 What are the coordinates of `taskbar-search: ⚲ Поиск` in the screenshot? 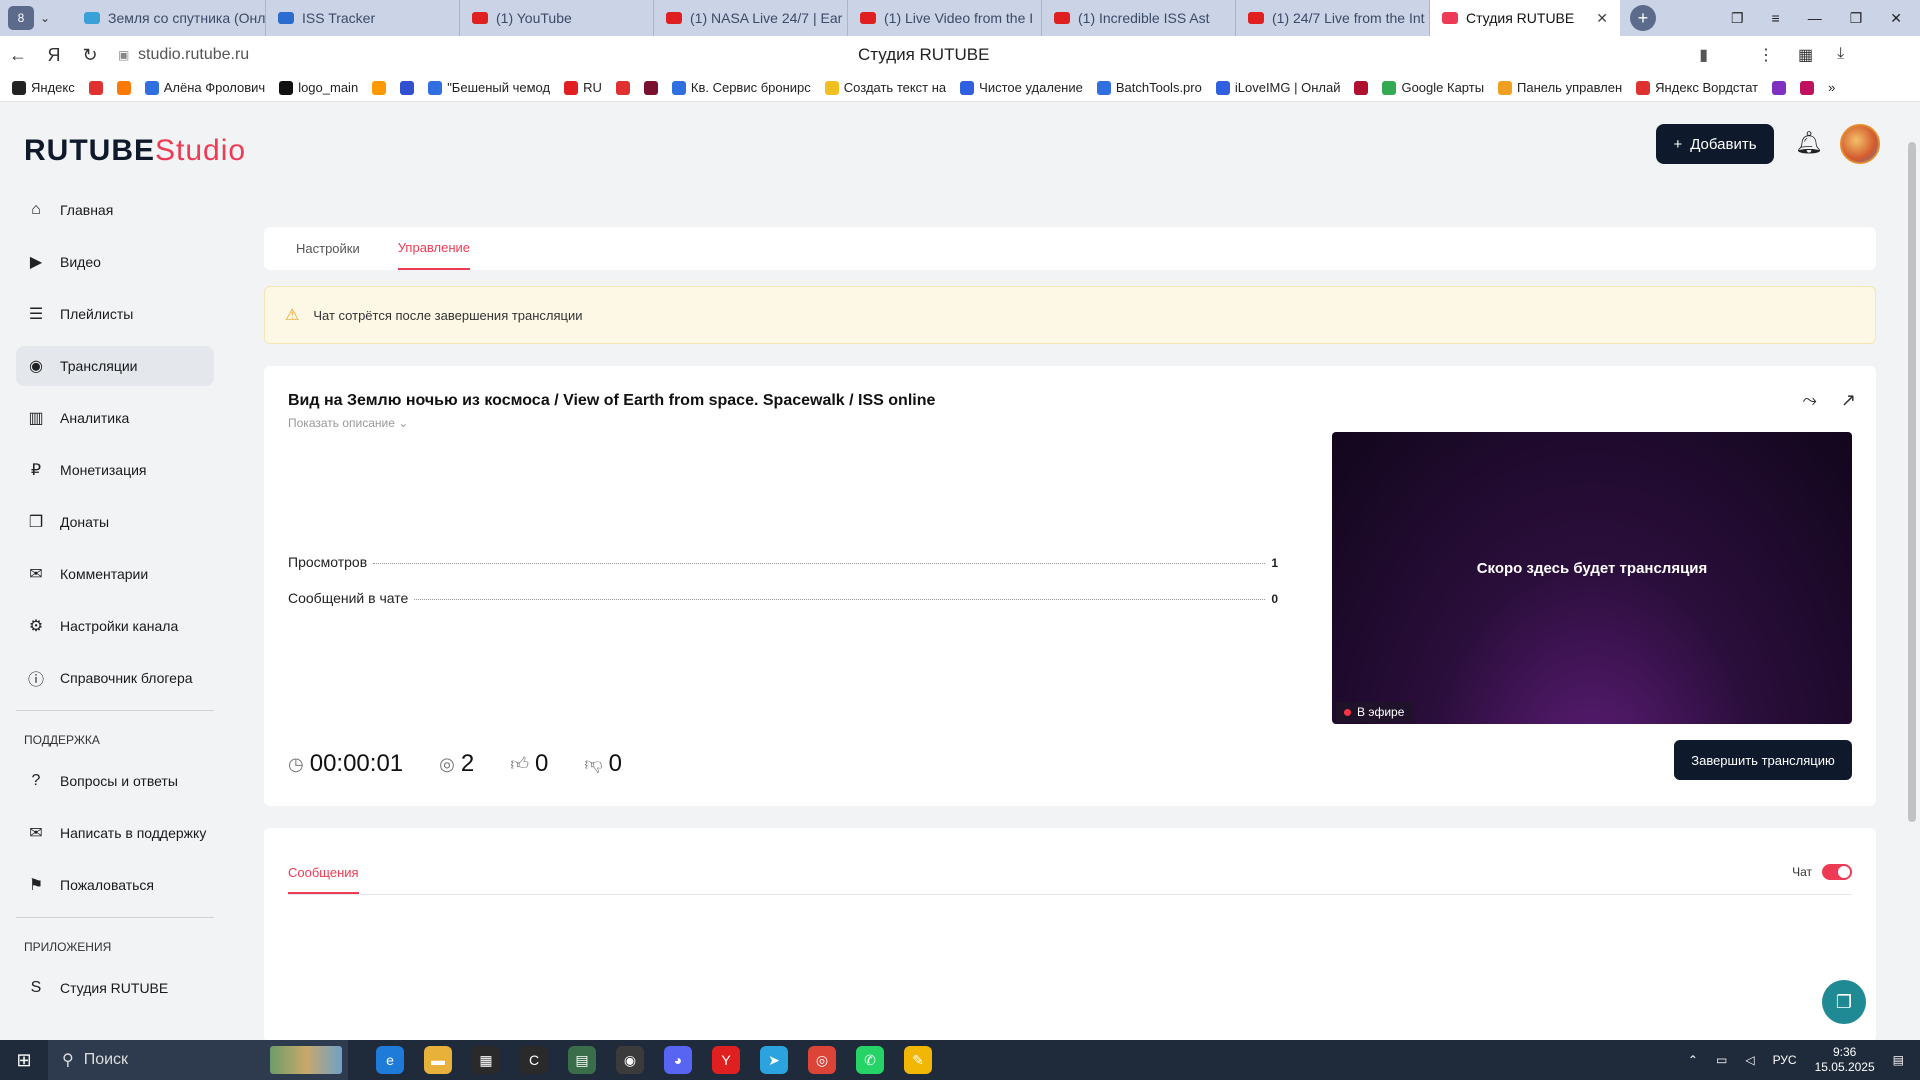 It's located at (198, 1060).